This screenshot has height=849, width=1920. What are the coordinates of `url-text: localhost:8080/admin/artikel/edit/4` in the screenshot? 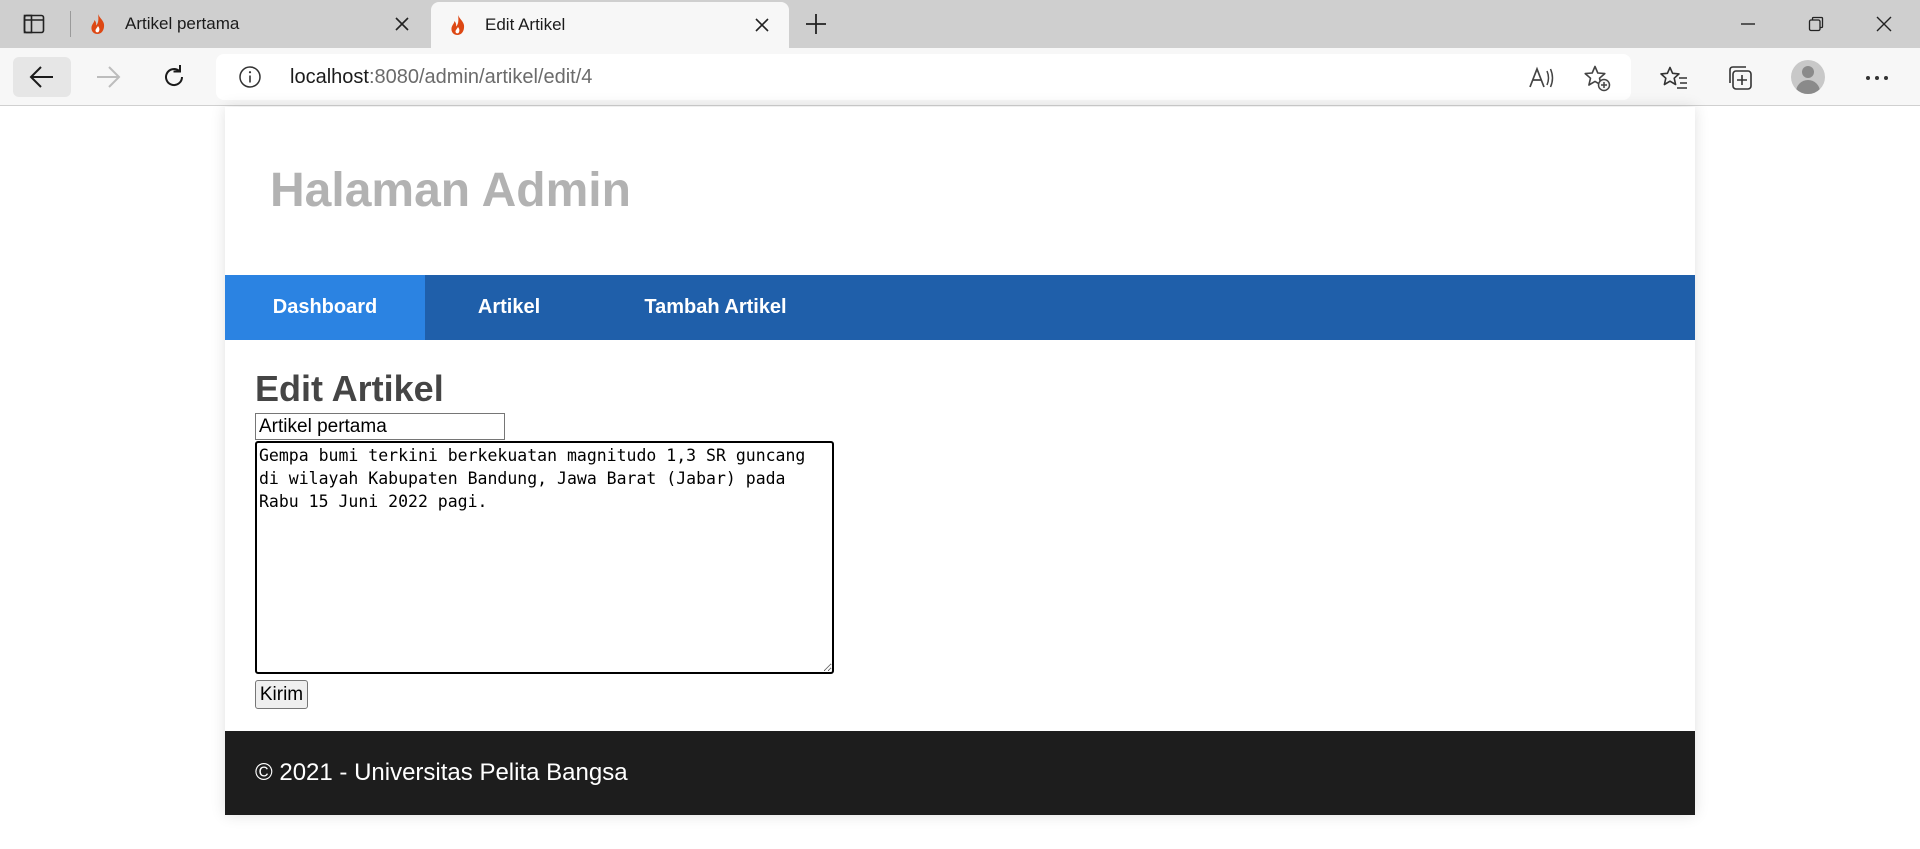 It's located at (441, 77).